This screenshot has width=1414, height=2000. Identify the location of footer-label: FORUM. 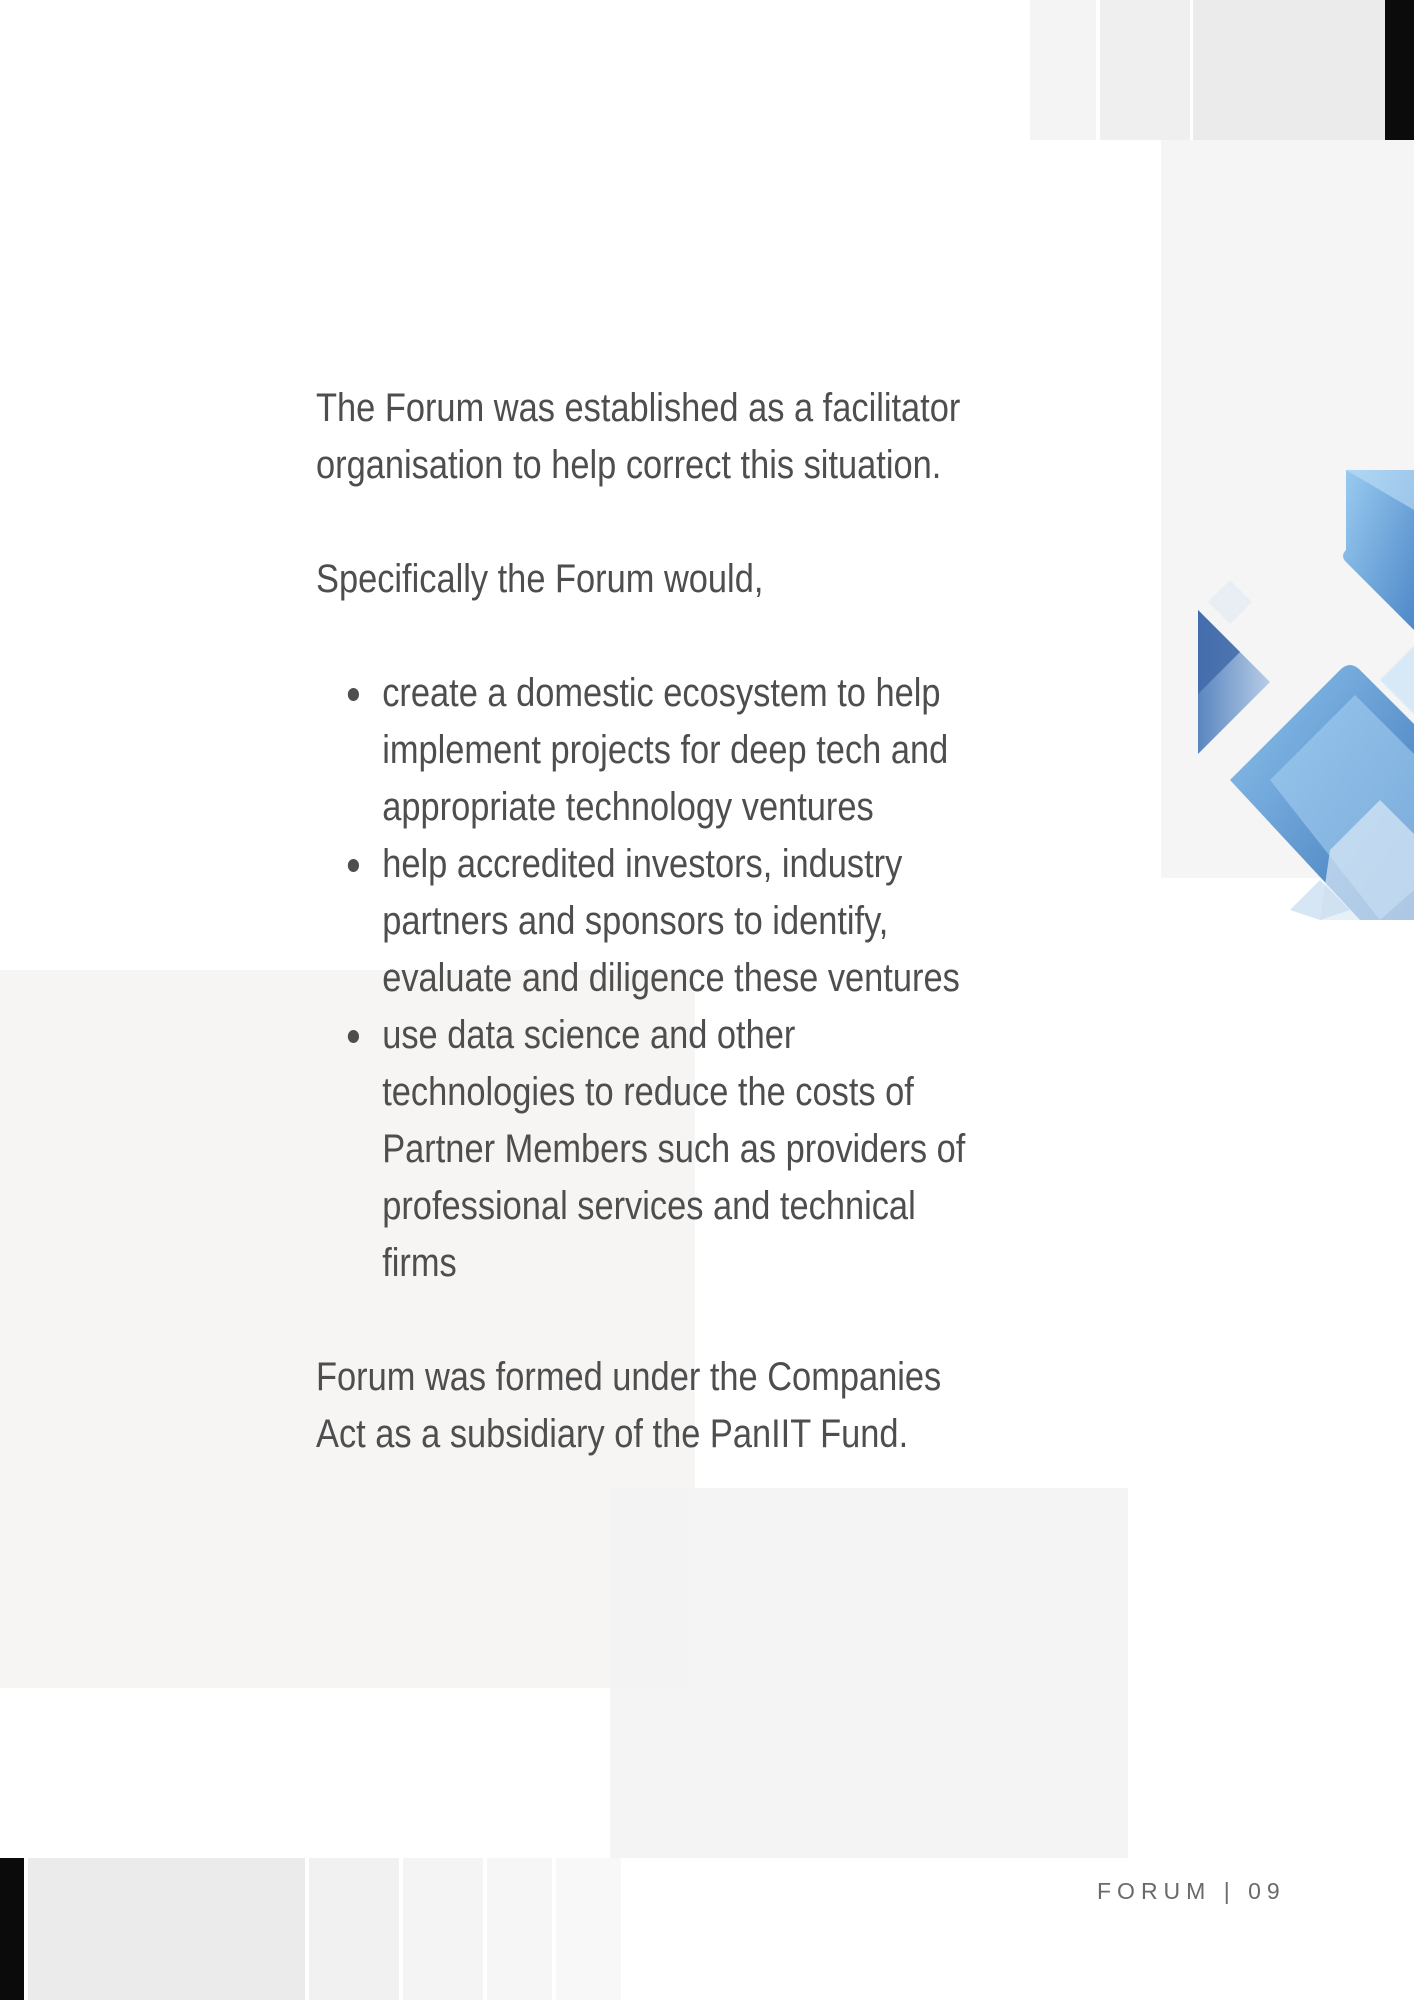
(1154, 1891).